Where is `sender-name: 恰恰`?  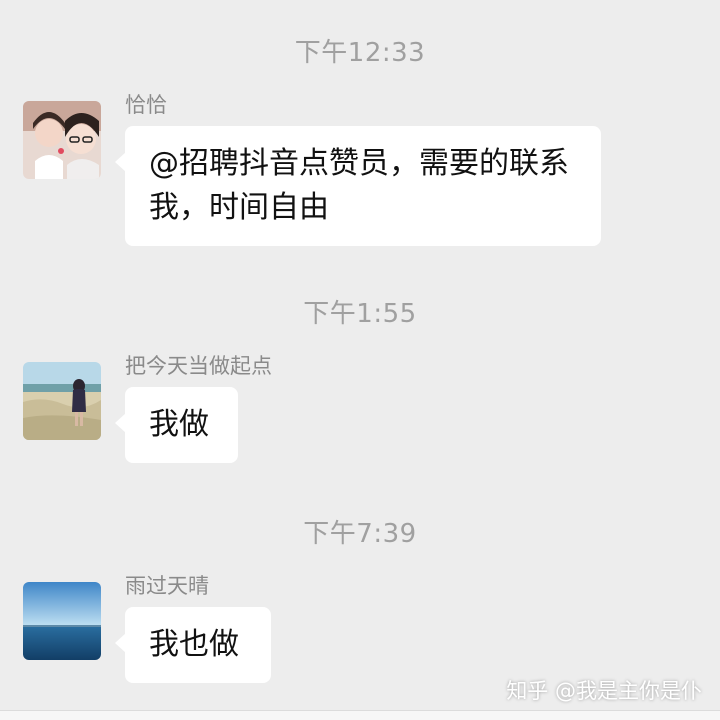
sender-name: 恰恰 is located at coordinates (146, 105).